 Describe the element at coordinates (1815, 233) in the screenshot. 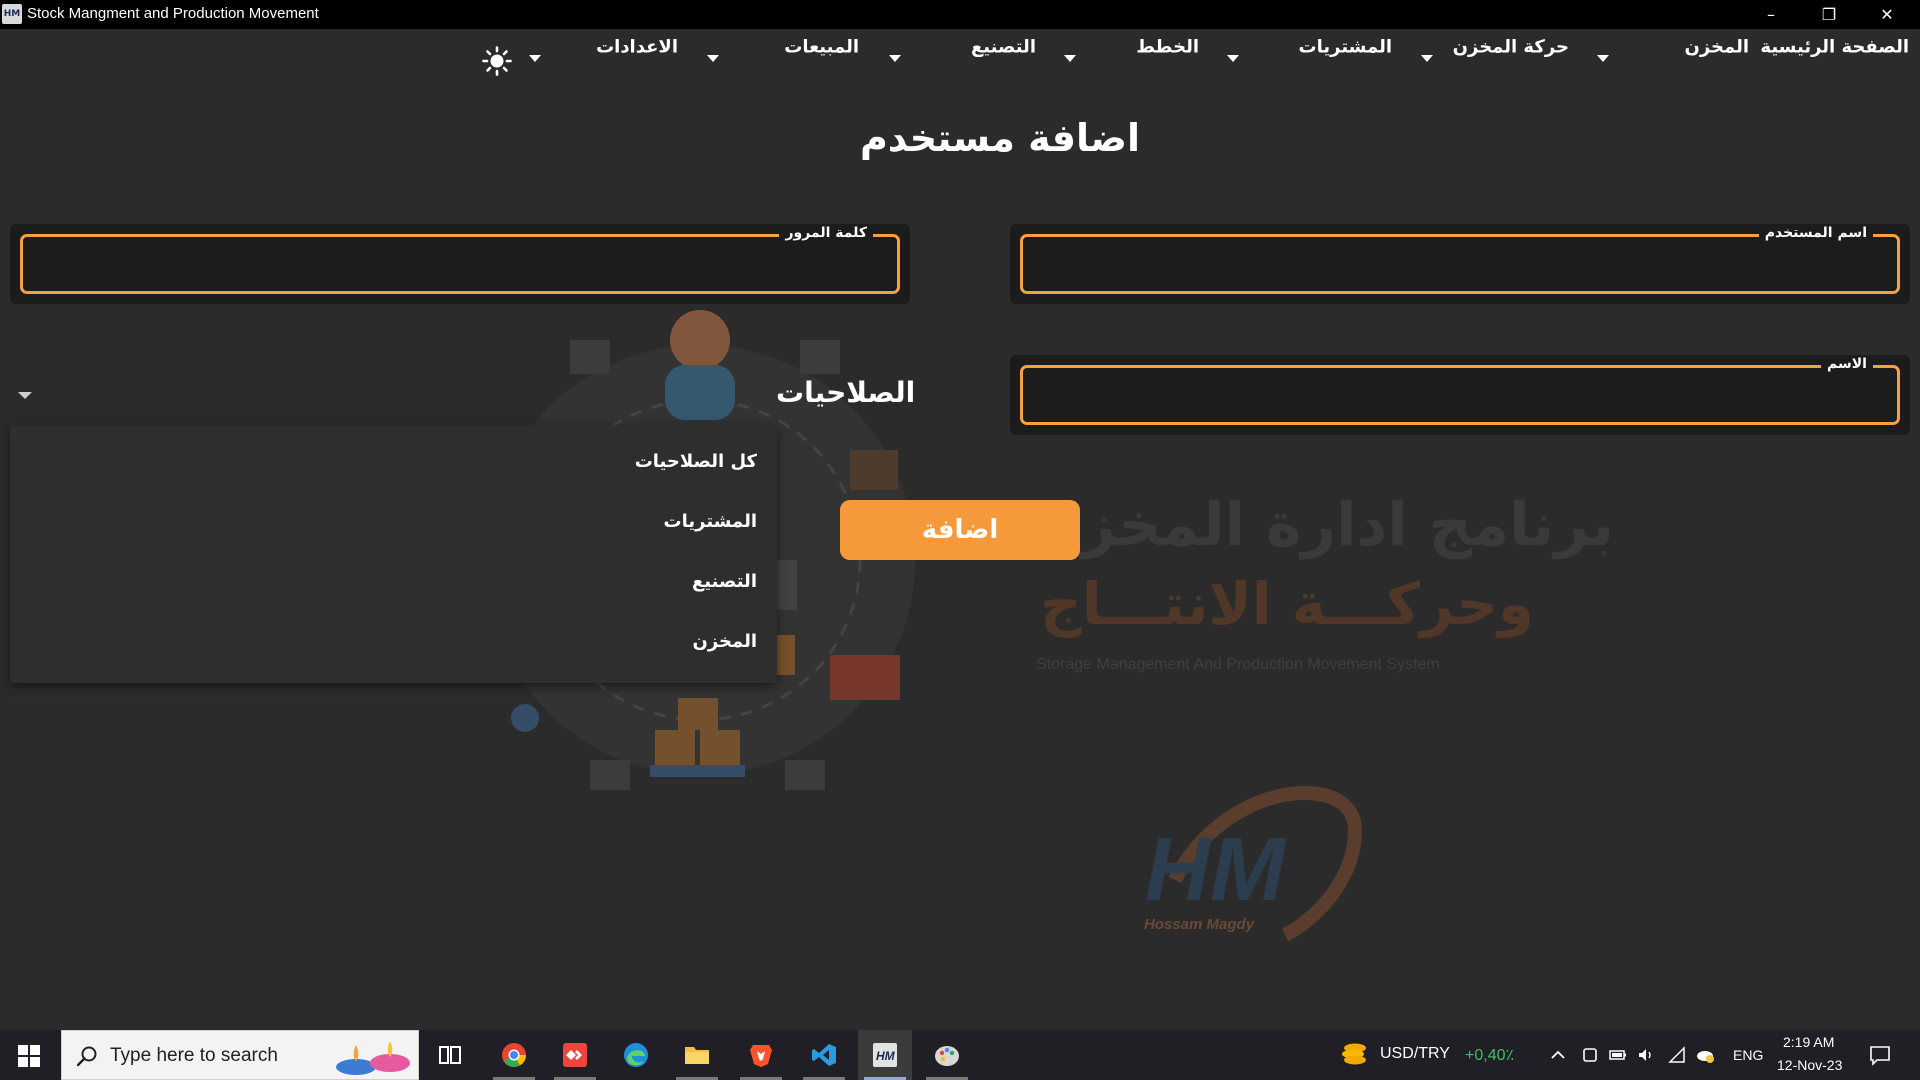

I see `username-label: اسم المستخدم` at that location.